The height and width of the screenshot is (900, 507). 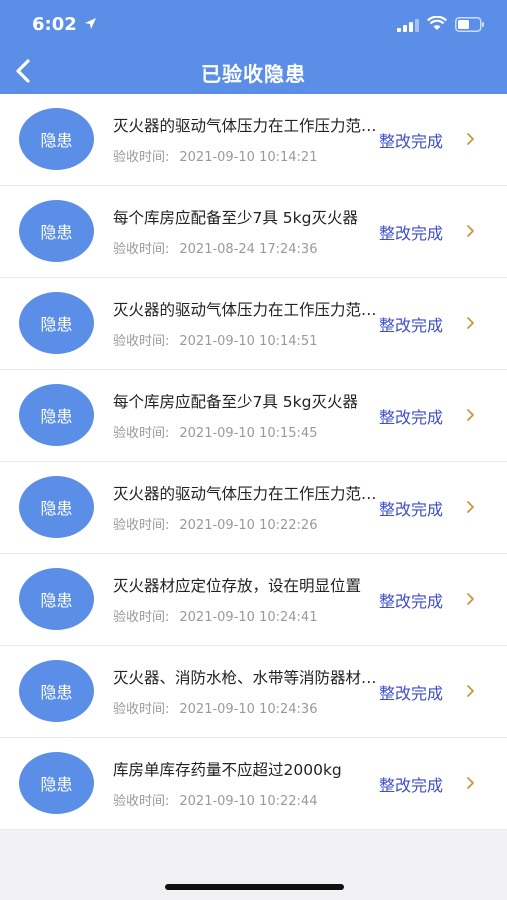 I want to click on app-header: 6:02 已验收隐患, so click(x=253, y=47).